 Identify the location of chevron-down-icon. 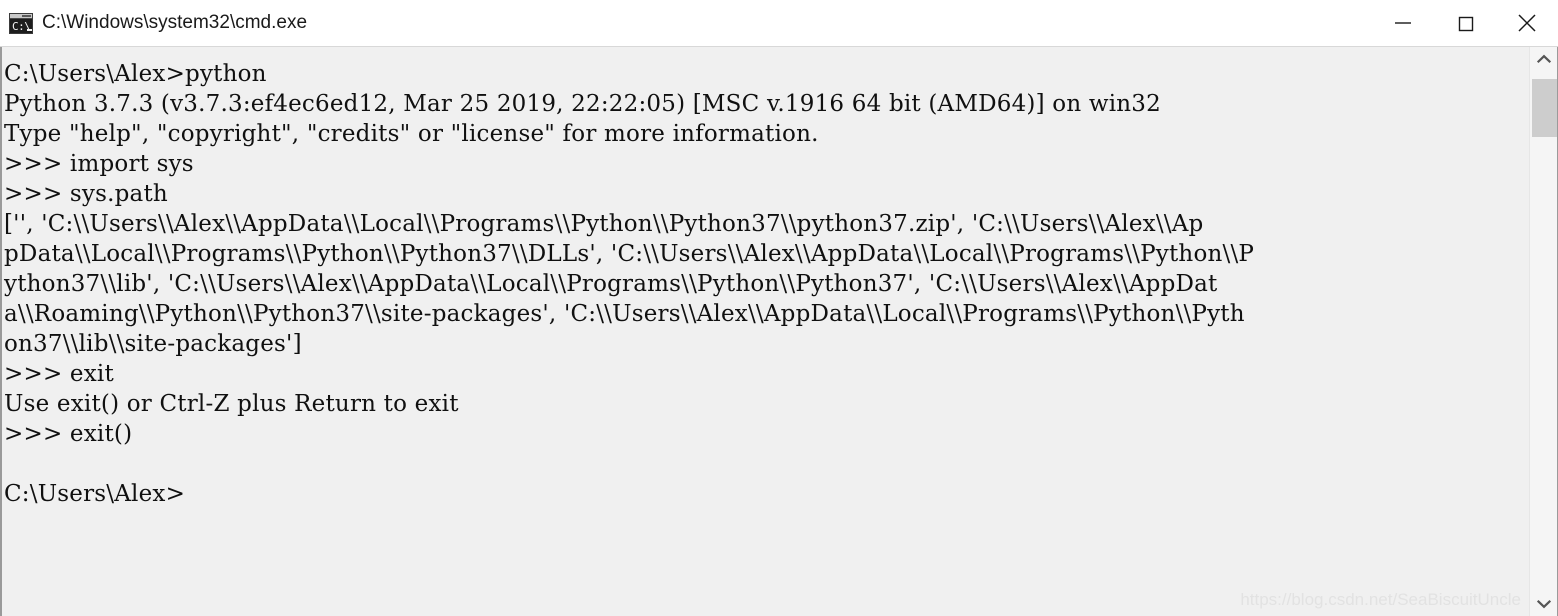
(1544, 604).